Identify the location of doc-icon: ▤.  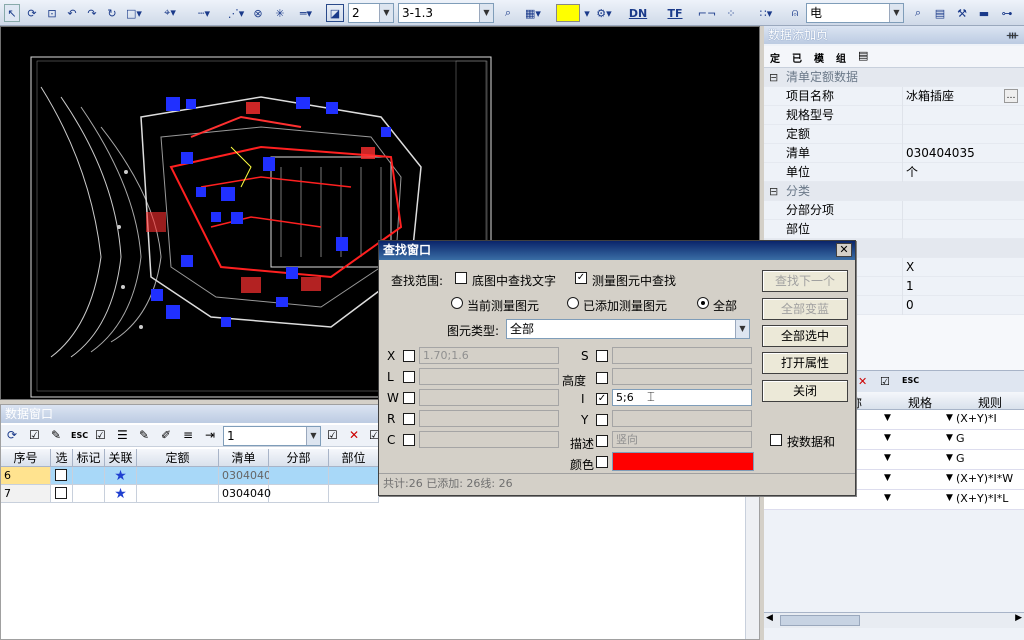
(863, 55).